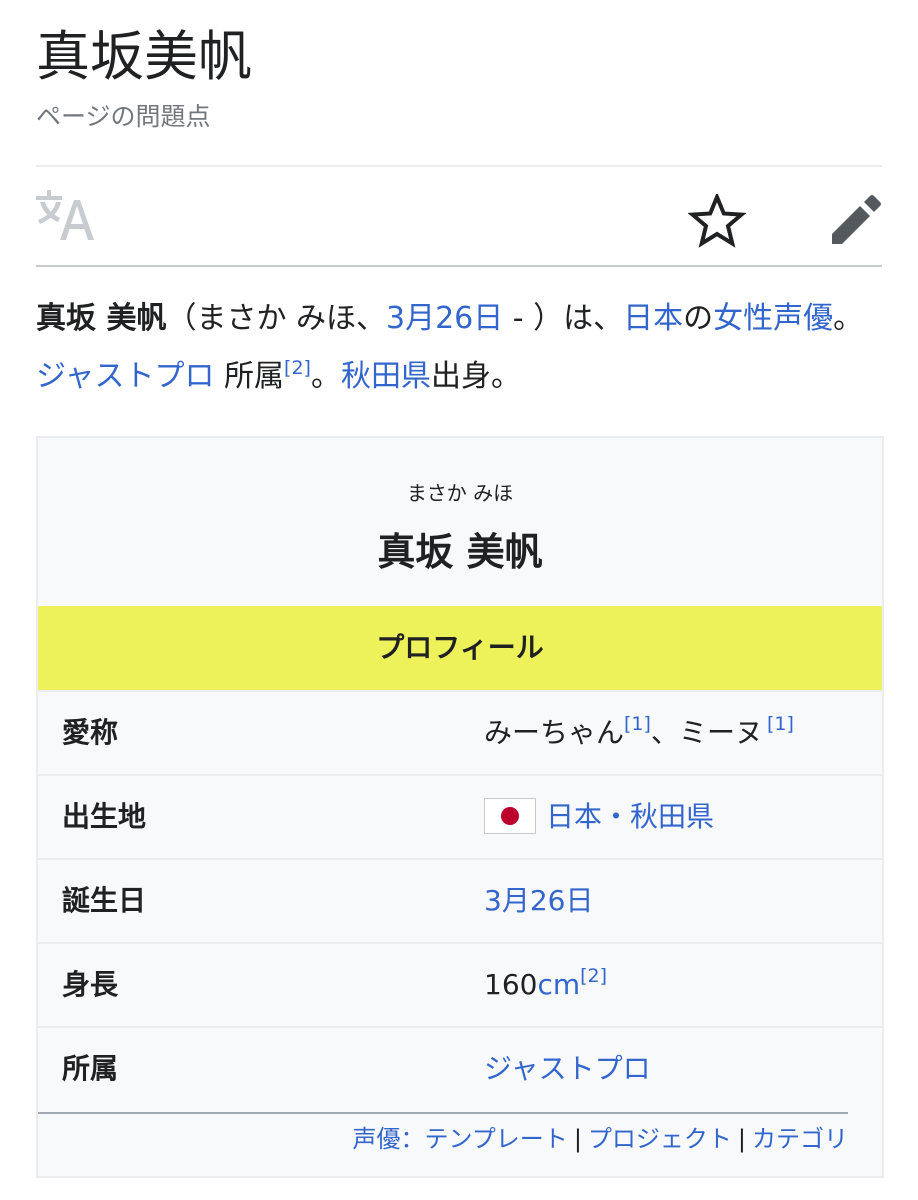 The width and height of the screenshot is (918, 1200). I want to click on voice-actor-link: 女性声優, so click(773, 318).